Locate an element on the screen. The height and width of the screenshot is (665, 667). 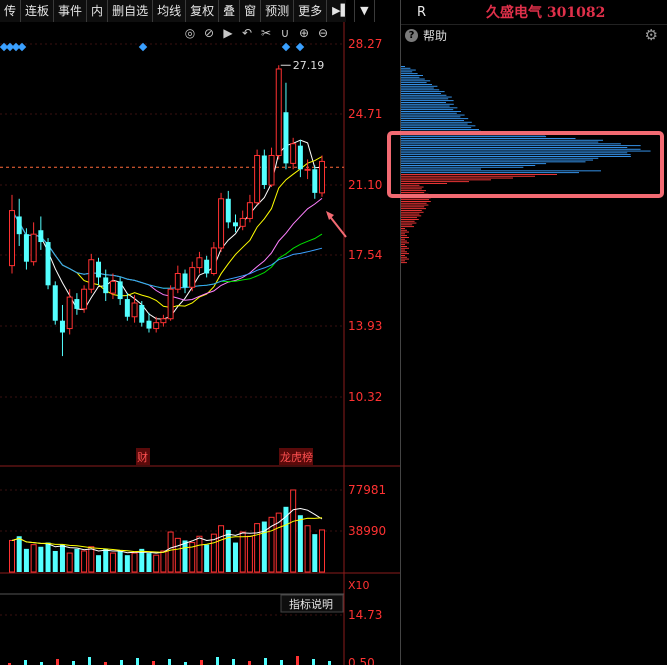
r-label: R is located at coordinates (421, 12).